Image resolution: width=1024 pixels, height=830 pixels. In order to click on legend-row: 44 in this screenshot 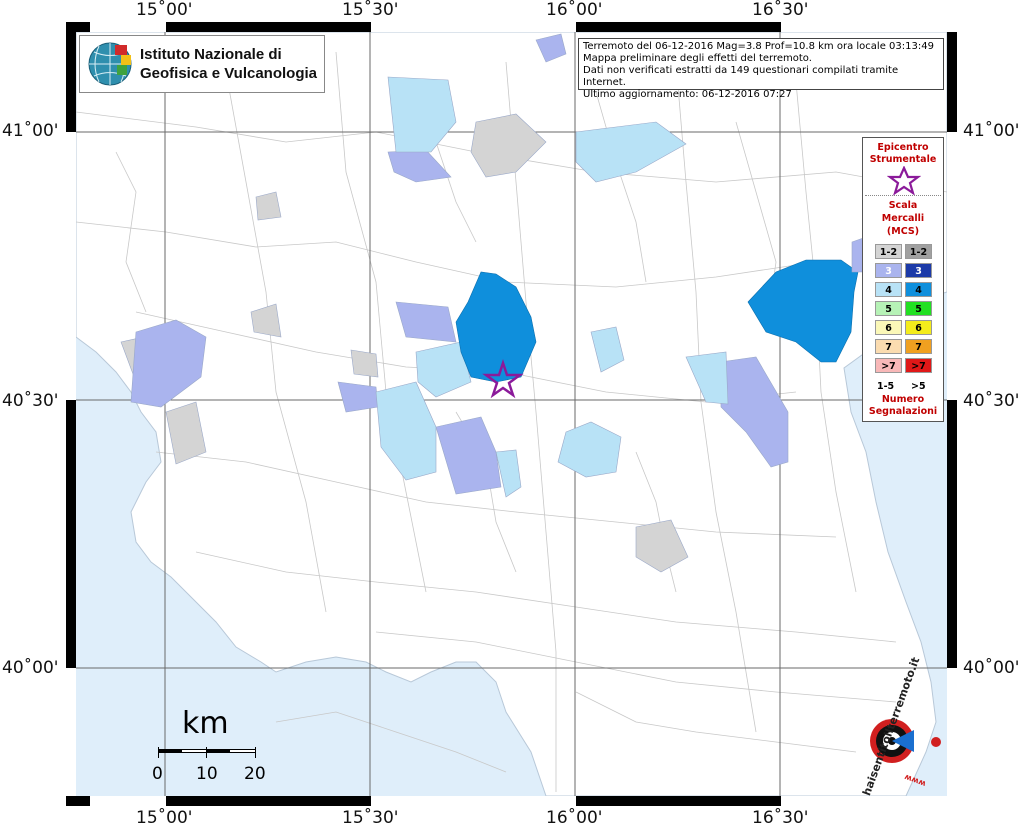, I will do `click(905, 290)`.